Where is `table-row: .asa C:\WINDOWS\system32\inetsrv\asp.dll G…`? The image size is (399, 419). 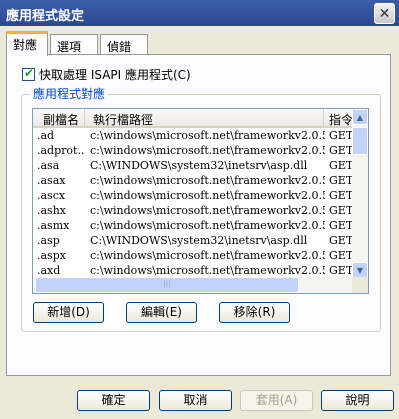 table-row: .asa C:\WINDOWS\system32\inetsrv\asp.dll G… is located at coordinates (193, 166).